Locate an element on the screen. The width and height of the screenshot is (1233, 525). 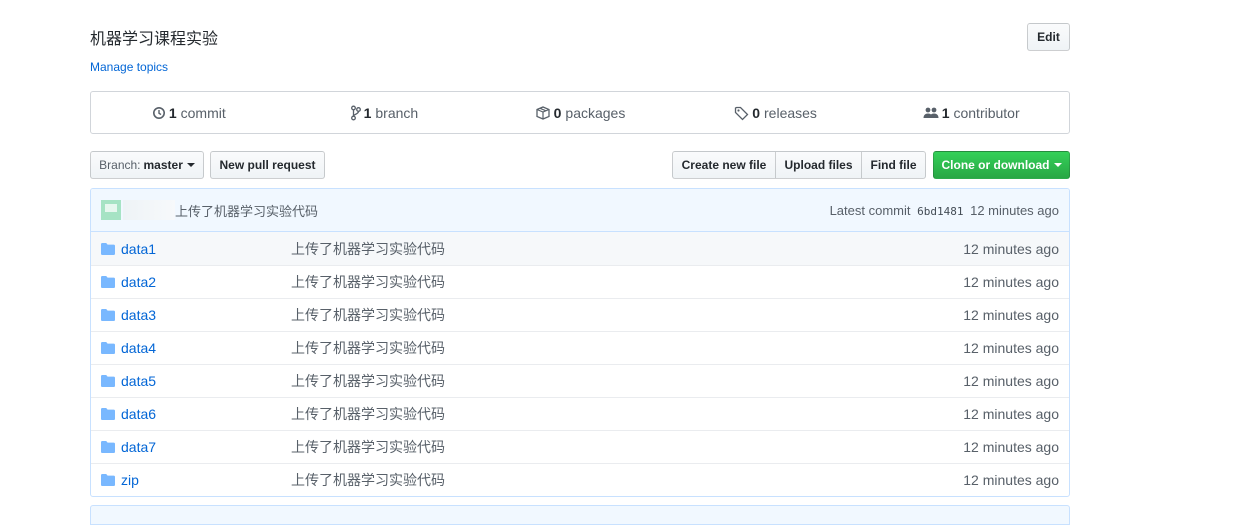
package-icon is located at coordinates (542, 112).